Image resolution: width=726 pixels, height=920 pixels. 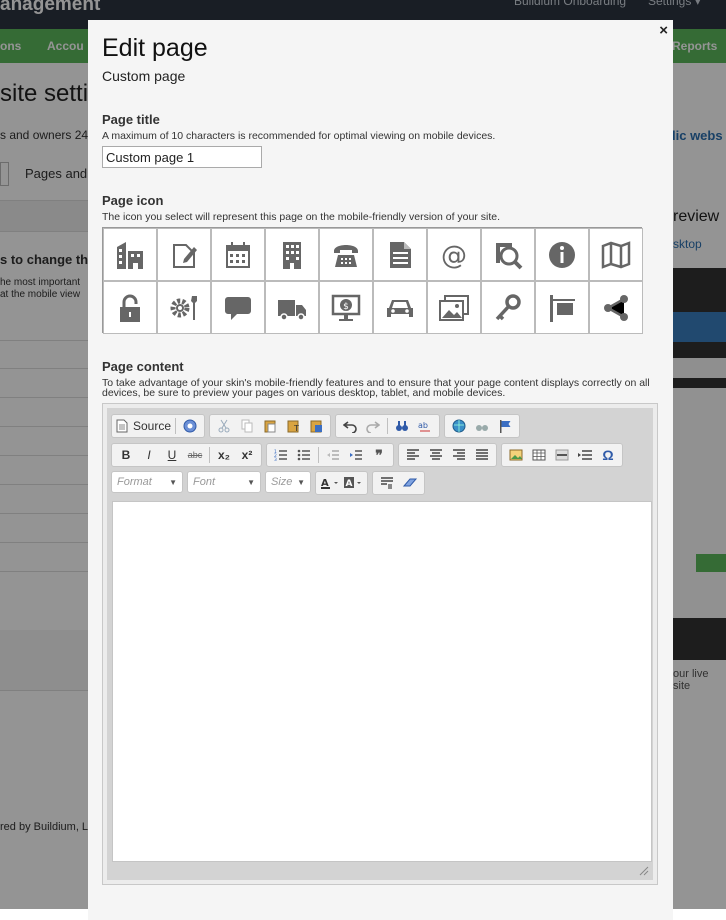 I want to click on outdent-button, so click(x=333, y=455).